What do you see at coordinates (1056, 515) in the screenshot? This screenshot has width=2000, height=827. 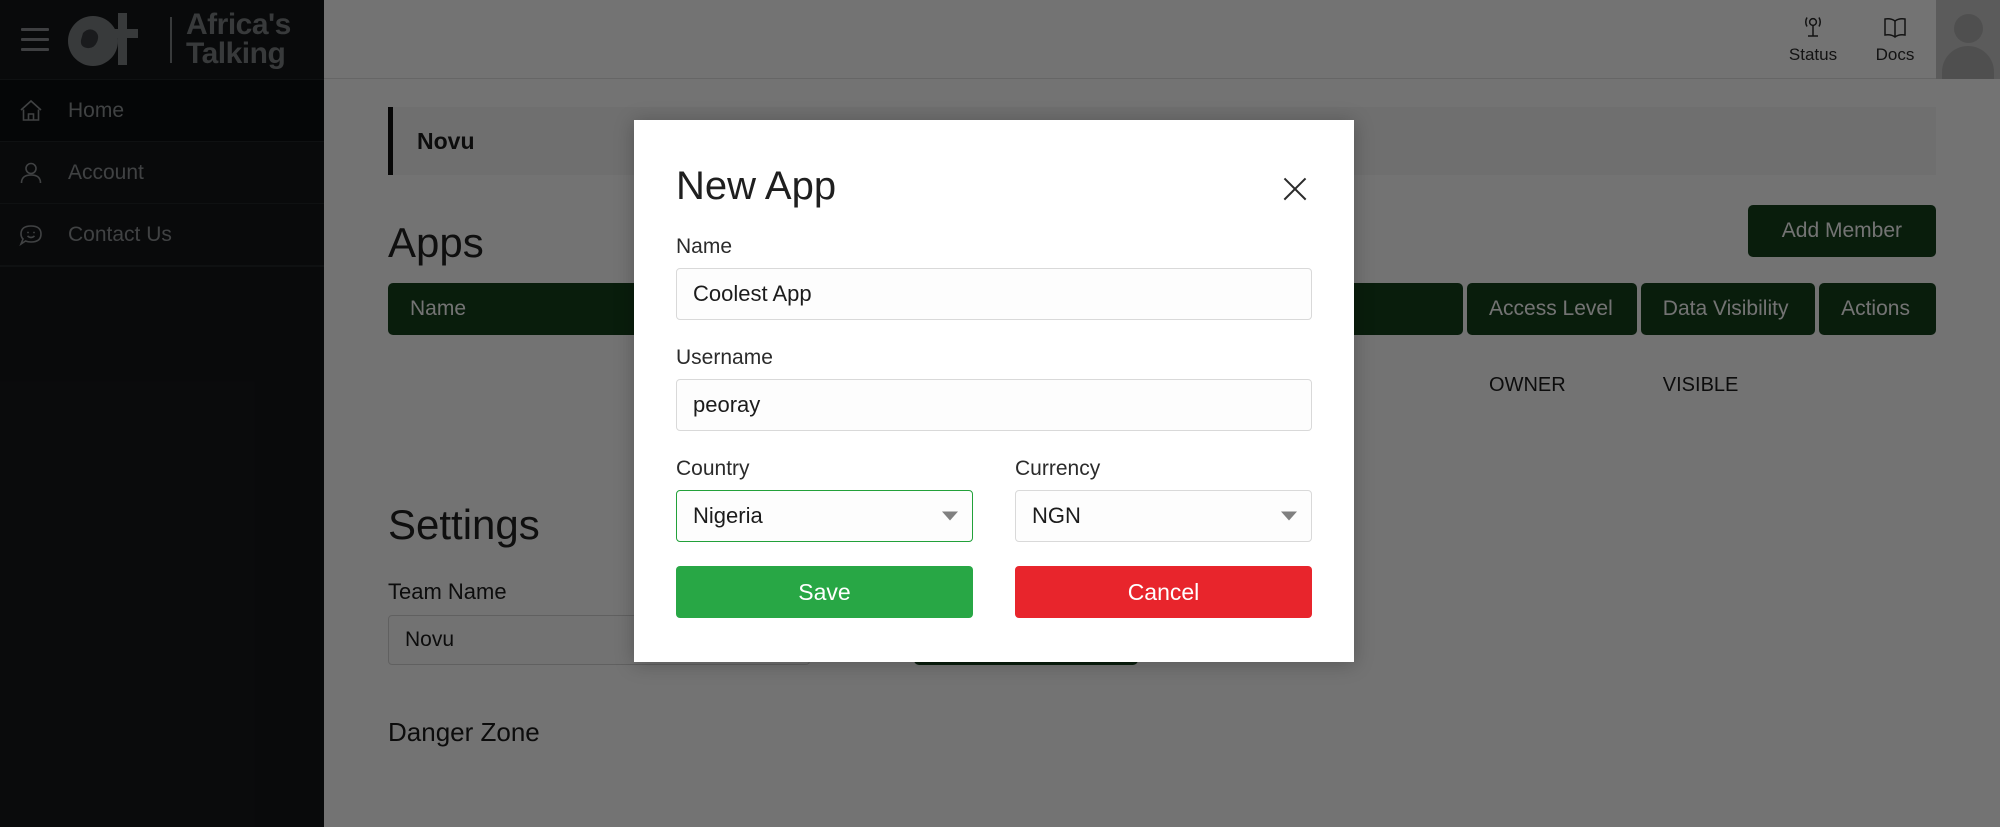 I see `currency-select-value: NGN` at bounding box center [1056, 515].